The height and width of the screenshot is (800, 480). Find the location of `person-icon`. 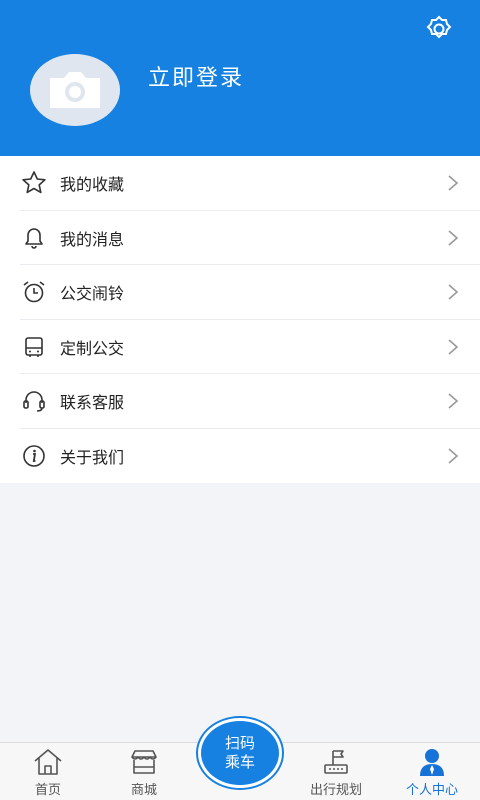

person-icon is located at coordinates (432, 762).